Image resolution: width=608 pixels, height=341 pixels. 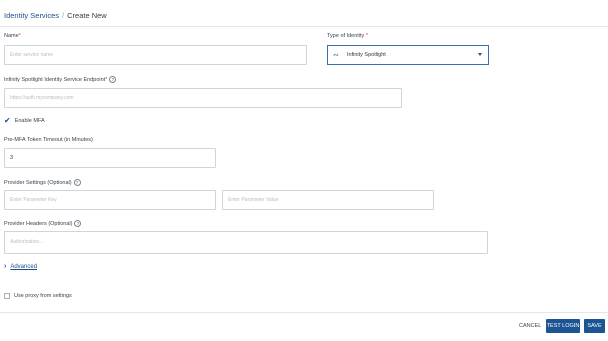 What do you see at coordinates (253, 200) in the screenshot?
I see `parameter-value-placeholder: Enter Parameter Value` at bounding box center [253, 200].